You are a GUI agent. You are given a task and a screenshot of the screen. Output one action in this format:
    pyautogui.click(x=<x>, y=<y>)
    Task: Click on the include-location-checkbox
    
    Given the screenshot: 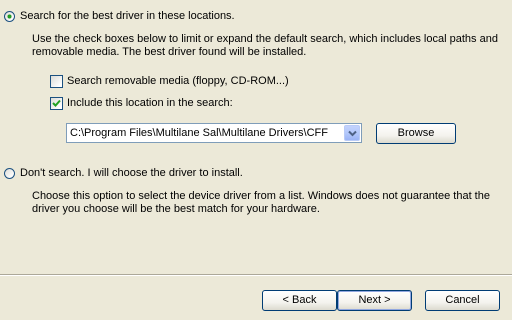 What is the action you would take?
    pyautogui.click(x=56, y=103)
    